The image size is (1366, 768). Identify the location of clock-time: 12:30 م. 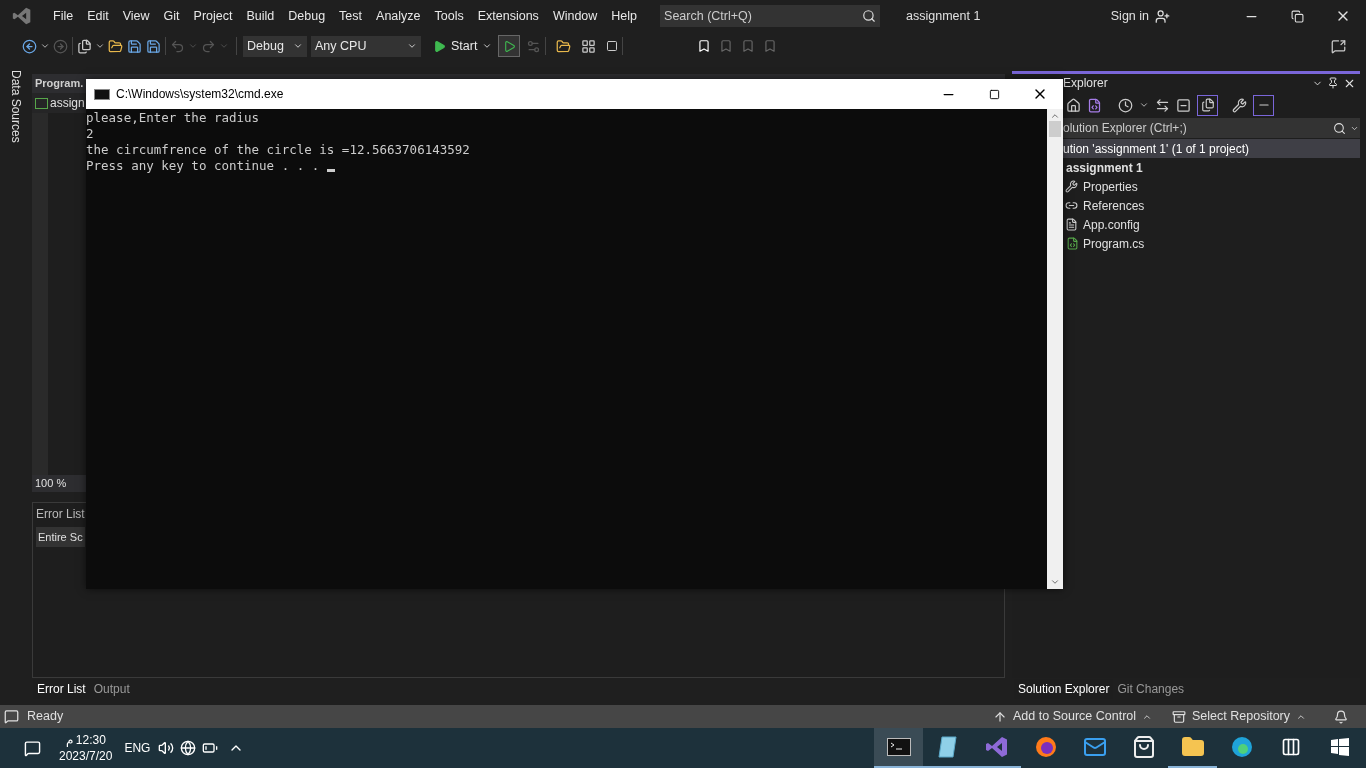
(85, 740).